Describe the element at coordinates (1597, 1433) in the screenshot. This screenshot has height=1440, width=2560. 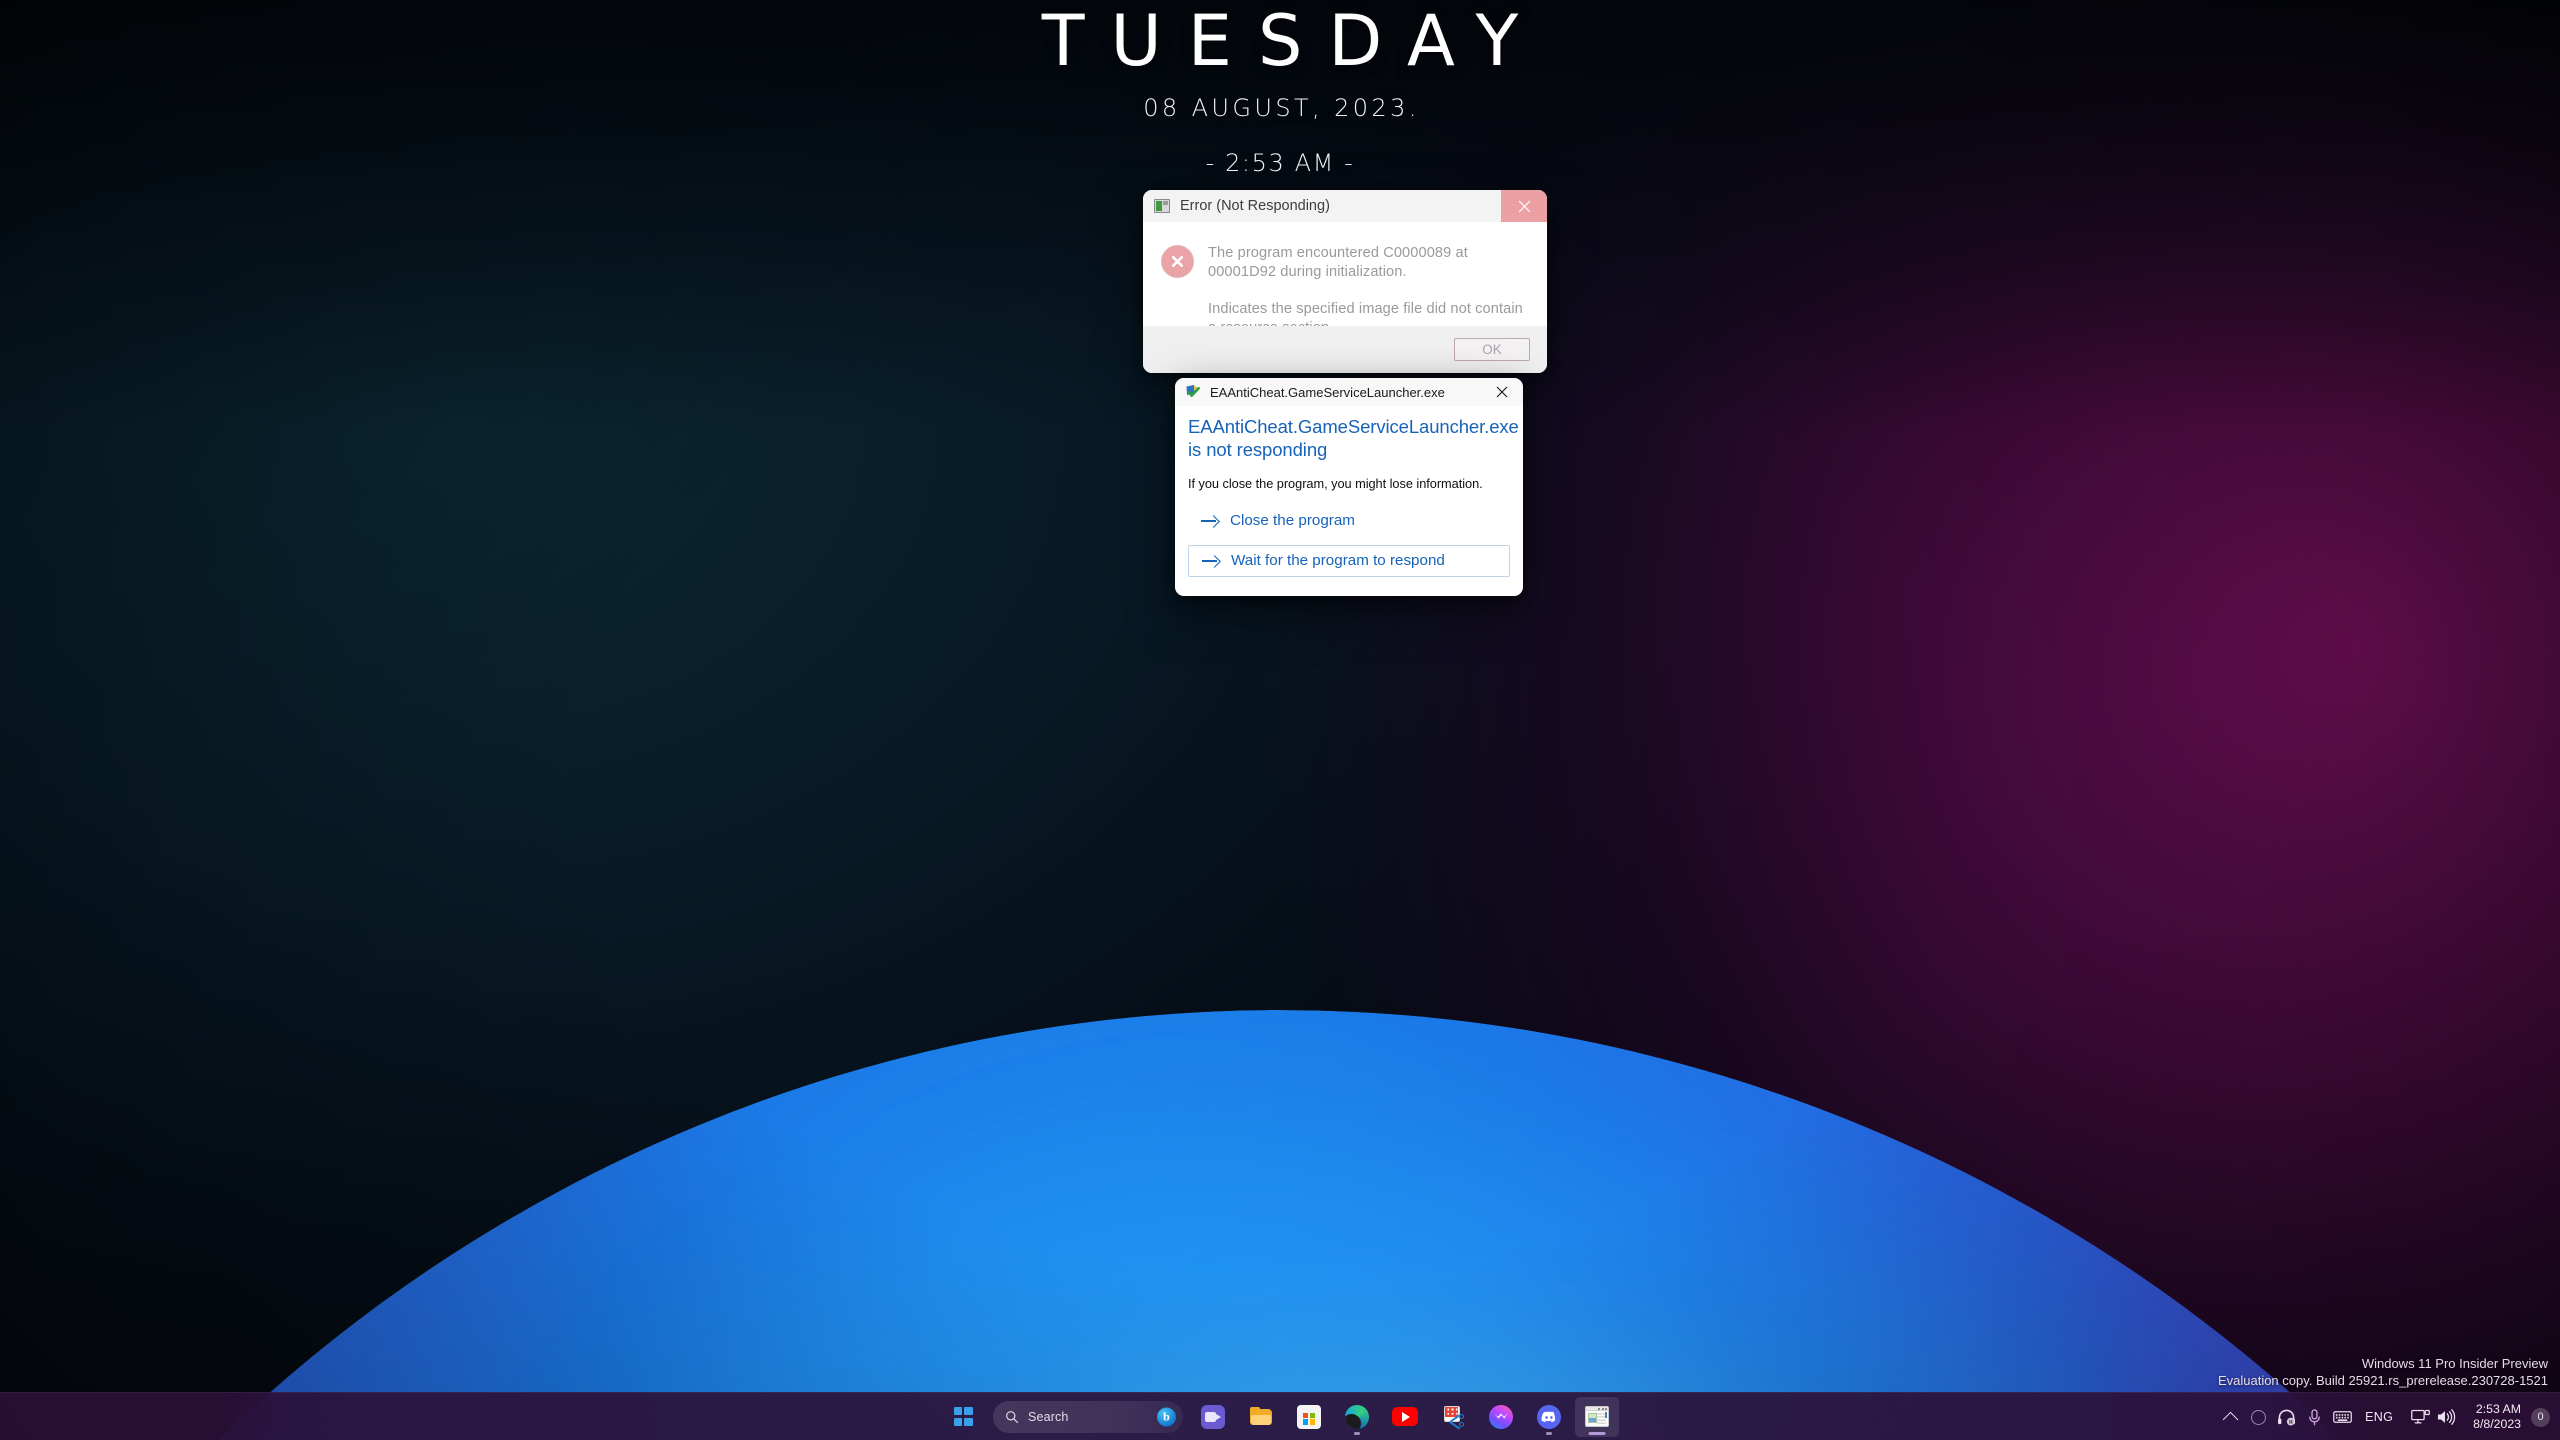
I see `active-indicator` at that location.